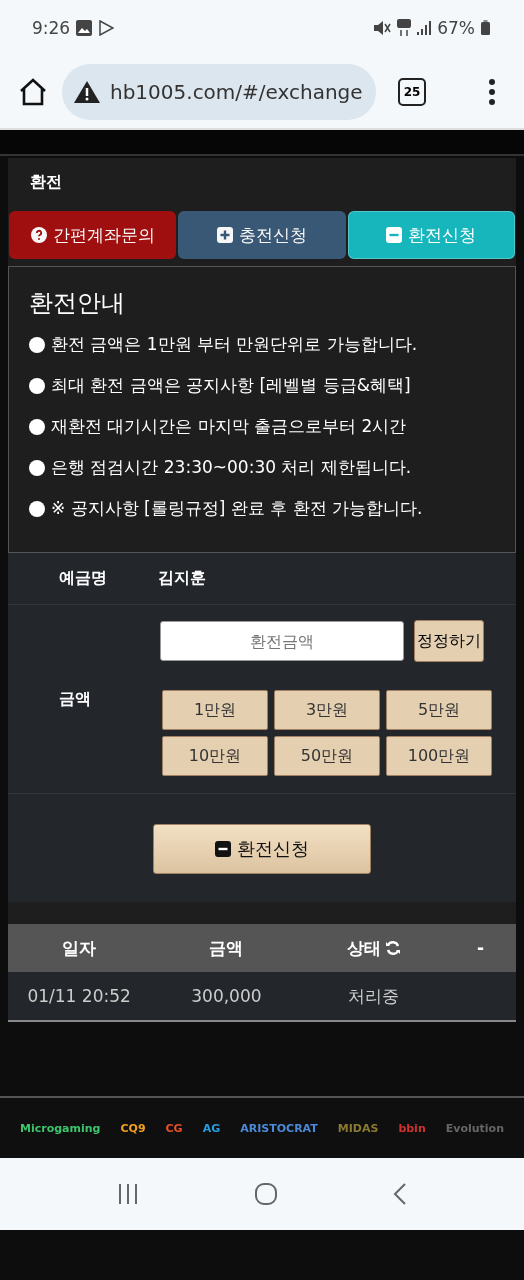  What do you see at coordinates (225, 235) in the screenshot?
I see `plus-icon` at bounding box center [225, 235].